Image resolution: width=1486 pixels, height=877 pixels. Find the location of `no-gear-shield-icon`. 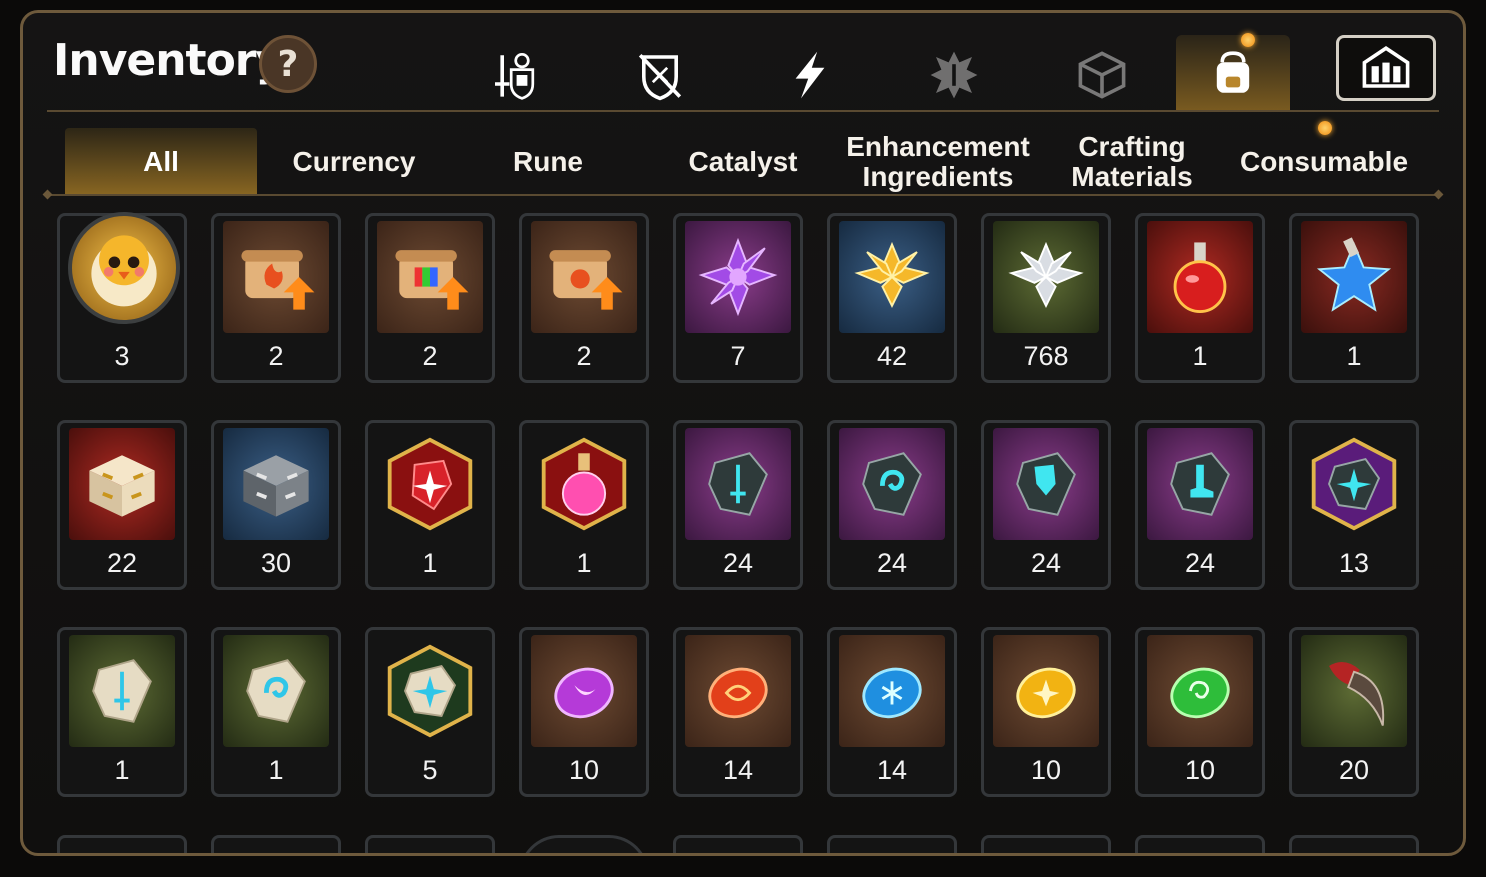

no-gear-shield-icon is located at coordinates (660, 75).